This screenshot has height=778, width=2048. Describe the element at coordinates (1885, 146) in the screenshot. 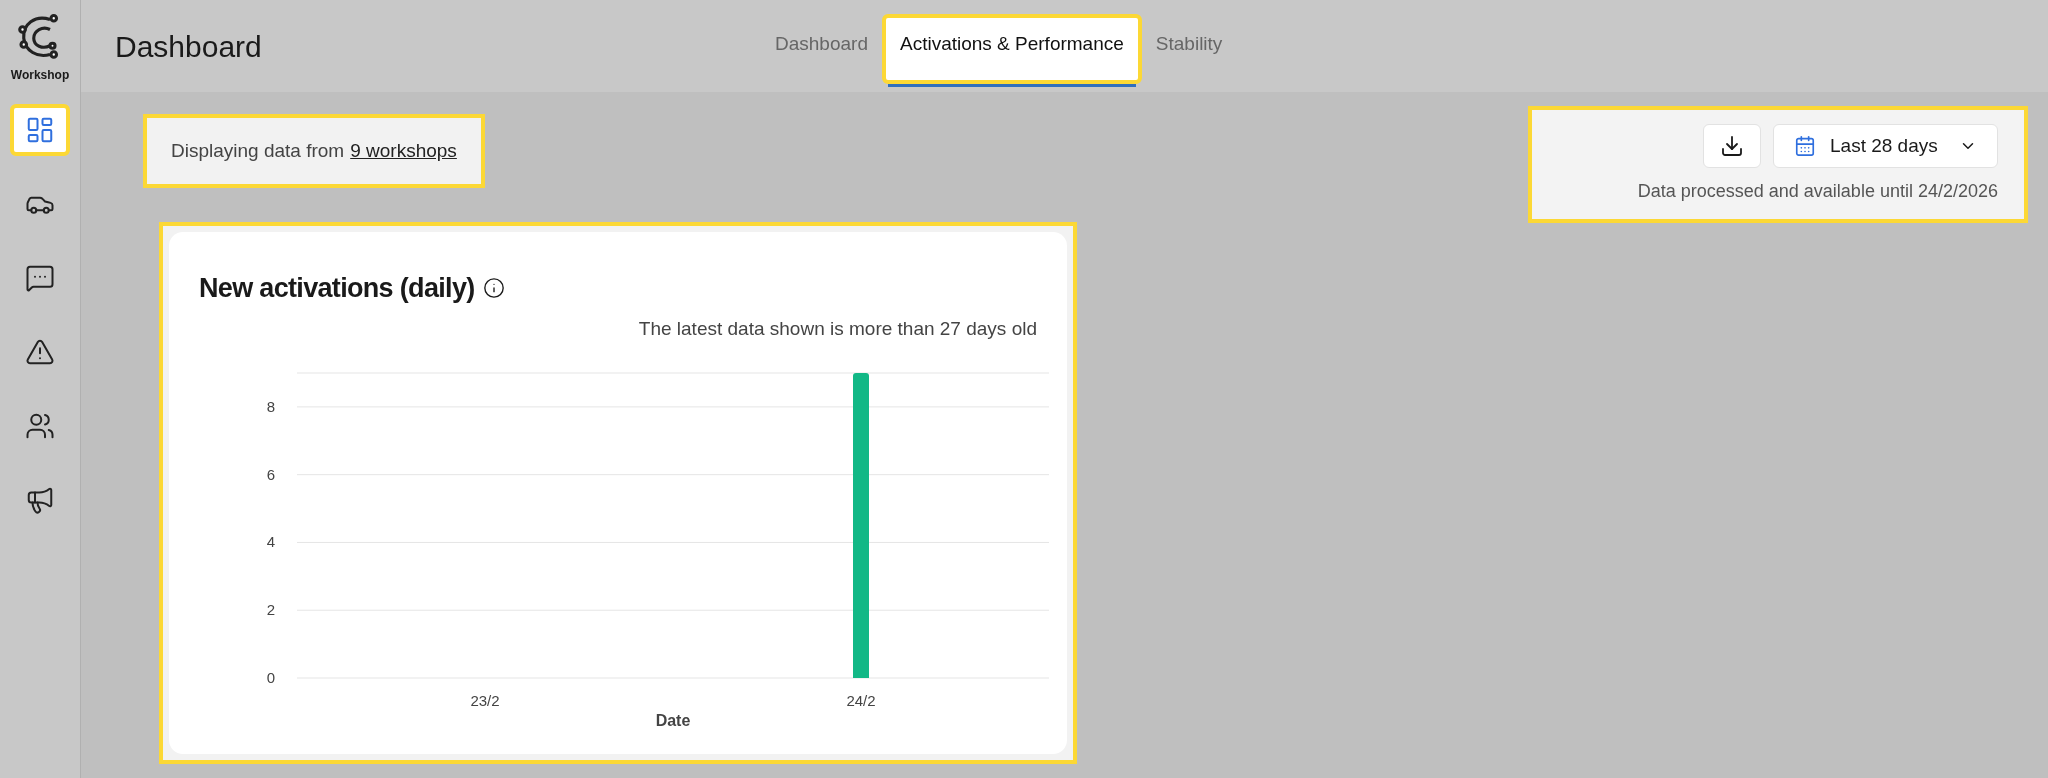

I see `date-range-dropdown: Last 28 days` at that location.